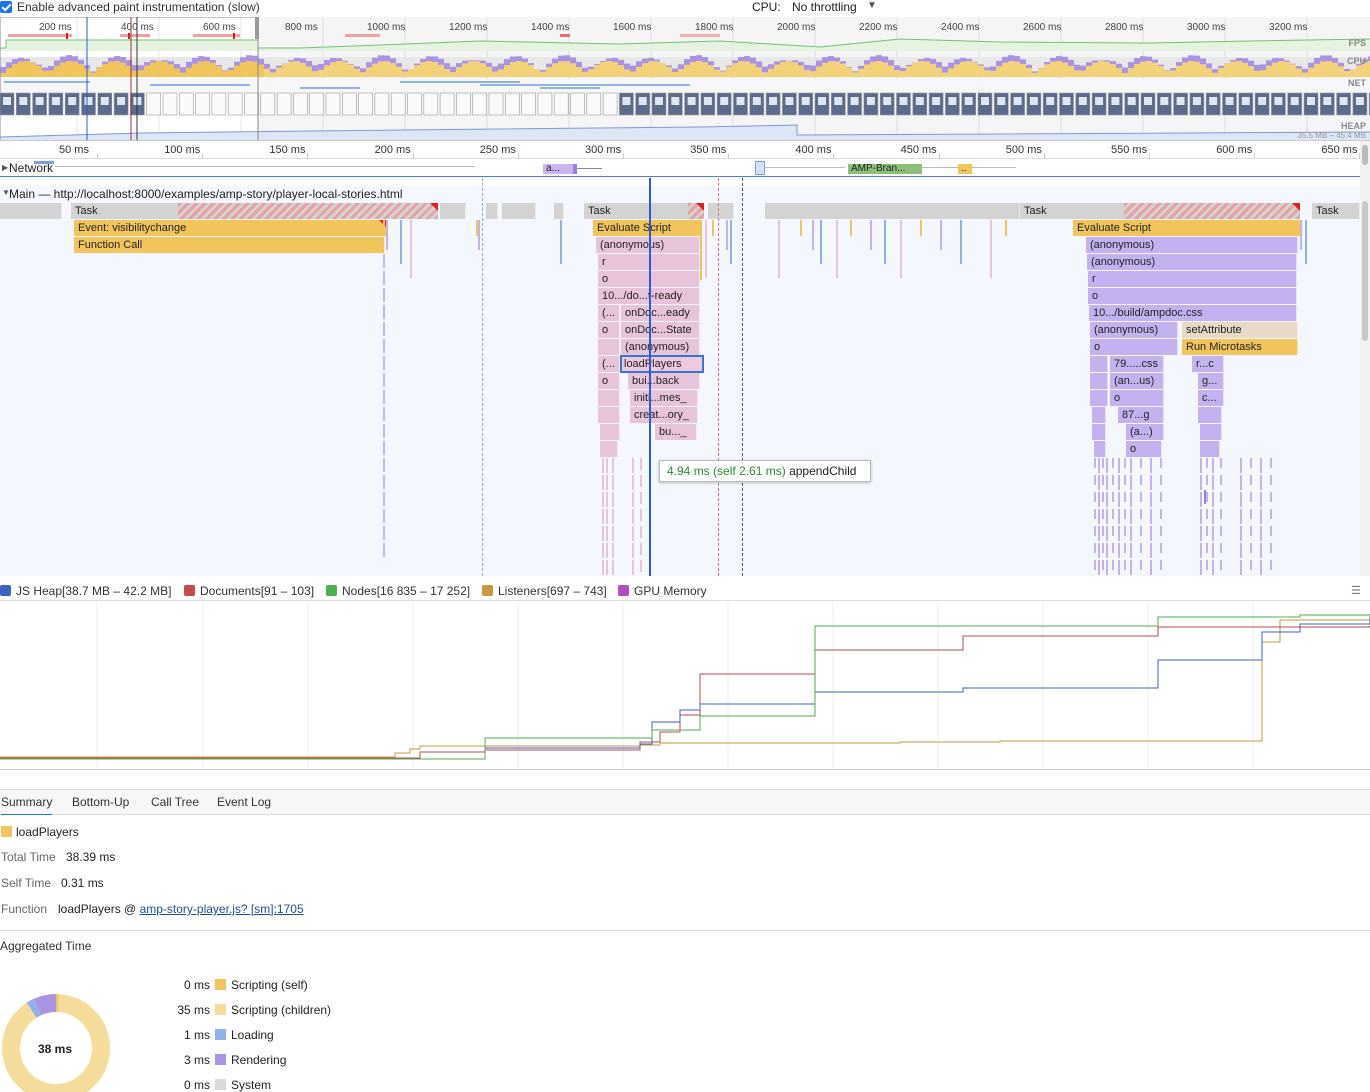  I want to click on flame-frame: initi...mes_, so click(664, 398).